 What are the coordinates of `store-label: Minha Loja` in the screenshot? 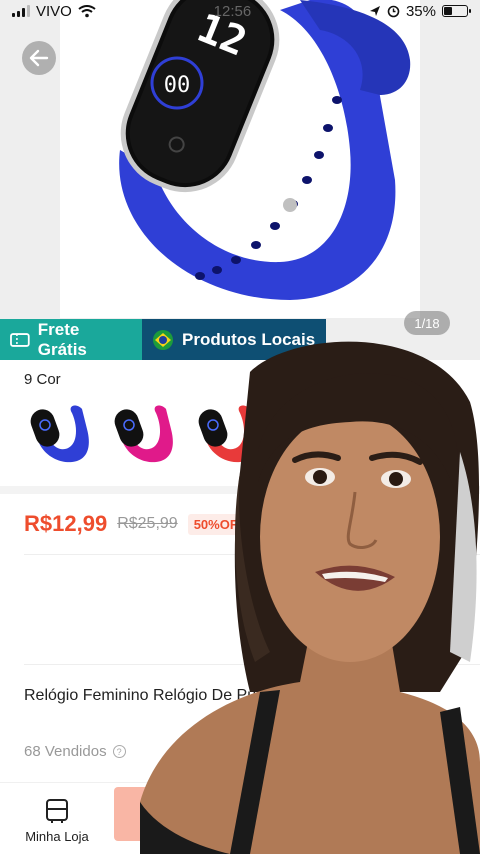 It's located at (57, 836).